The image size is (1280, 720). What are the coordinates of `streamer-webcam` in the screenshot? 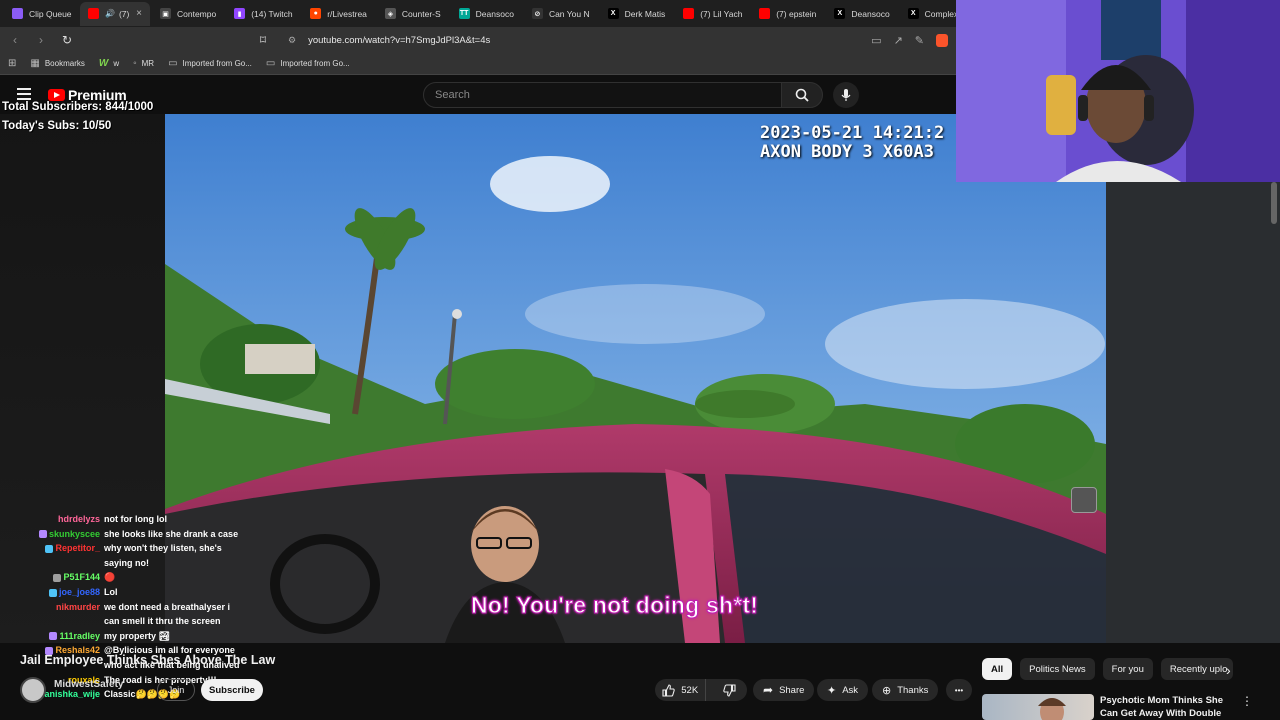 It's located at (1118, 91).